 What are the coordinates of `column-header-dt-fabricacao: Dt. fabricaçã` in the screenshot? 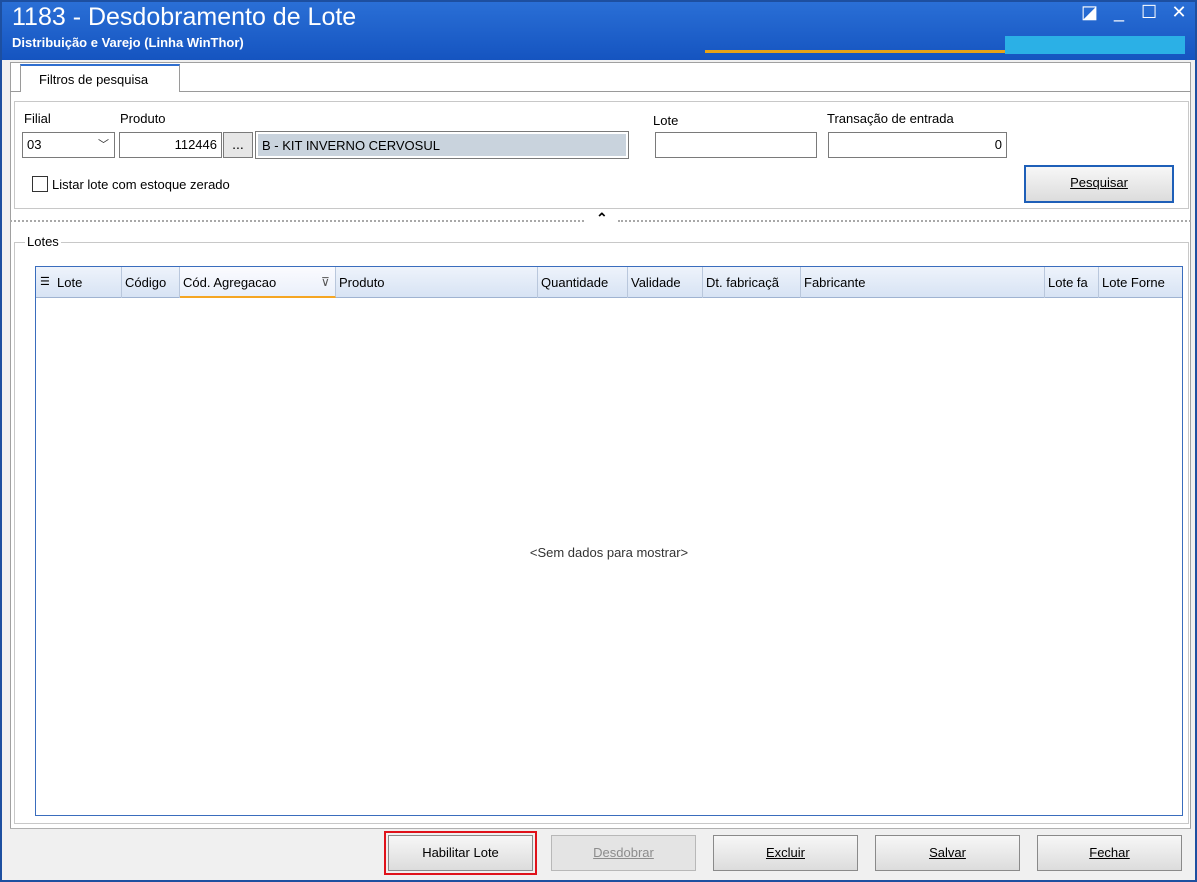 It's located at (752, 282).